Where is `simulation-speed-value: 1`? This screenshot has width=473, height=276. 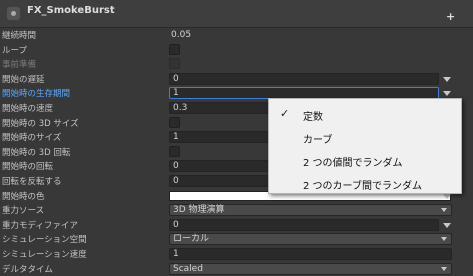
simulation-speed-value: 1 is located at coordinates (176, 253).